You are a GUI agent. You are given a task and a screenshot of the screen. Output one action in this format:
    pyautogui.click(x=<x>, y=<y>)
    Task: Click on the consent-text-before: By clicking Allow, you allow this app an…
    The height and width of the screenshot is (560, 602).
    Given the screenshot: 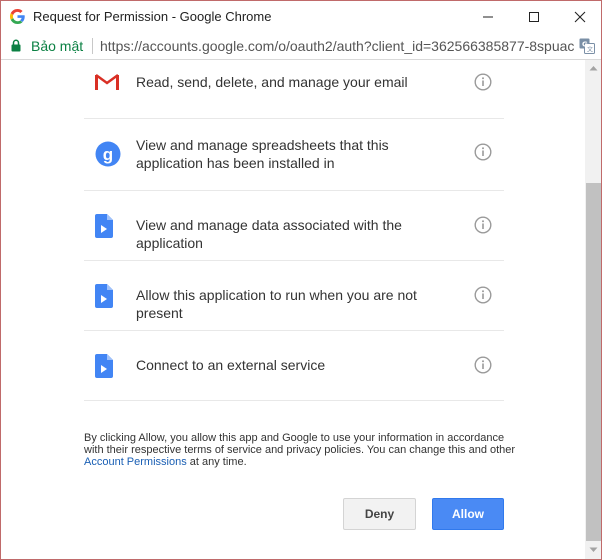 What is the action you would take?
    pyautogui.click(x=300, y=444)
    